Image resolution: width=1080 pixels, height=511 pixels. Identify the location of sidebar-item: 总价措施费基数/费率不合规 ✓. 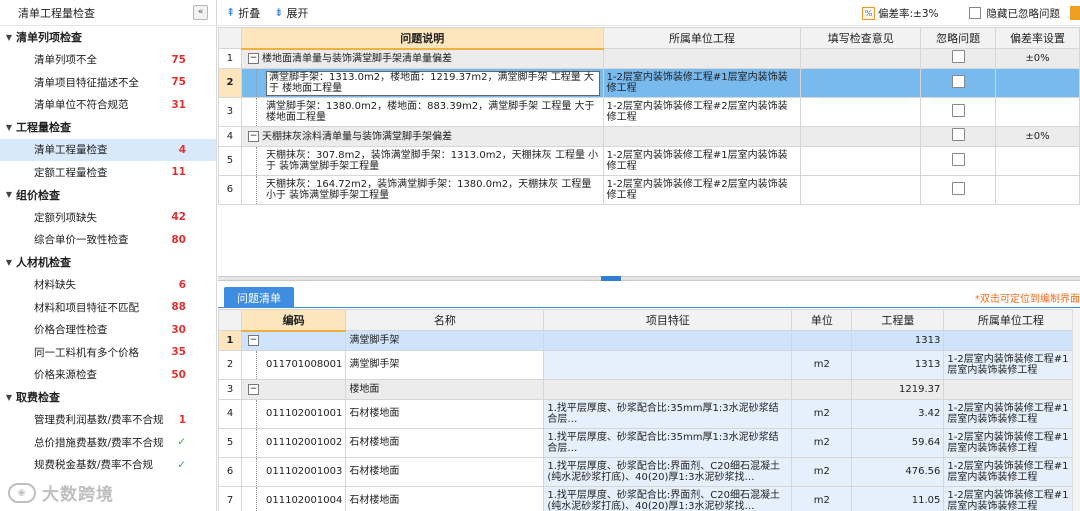
(108, 442).